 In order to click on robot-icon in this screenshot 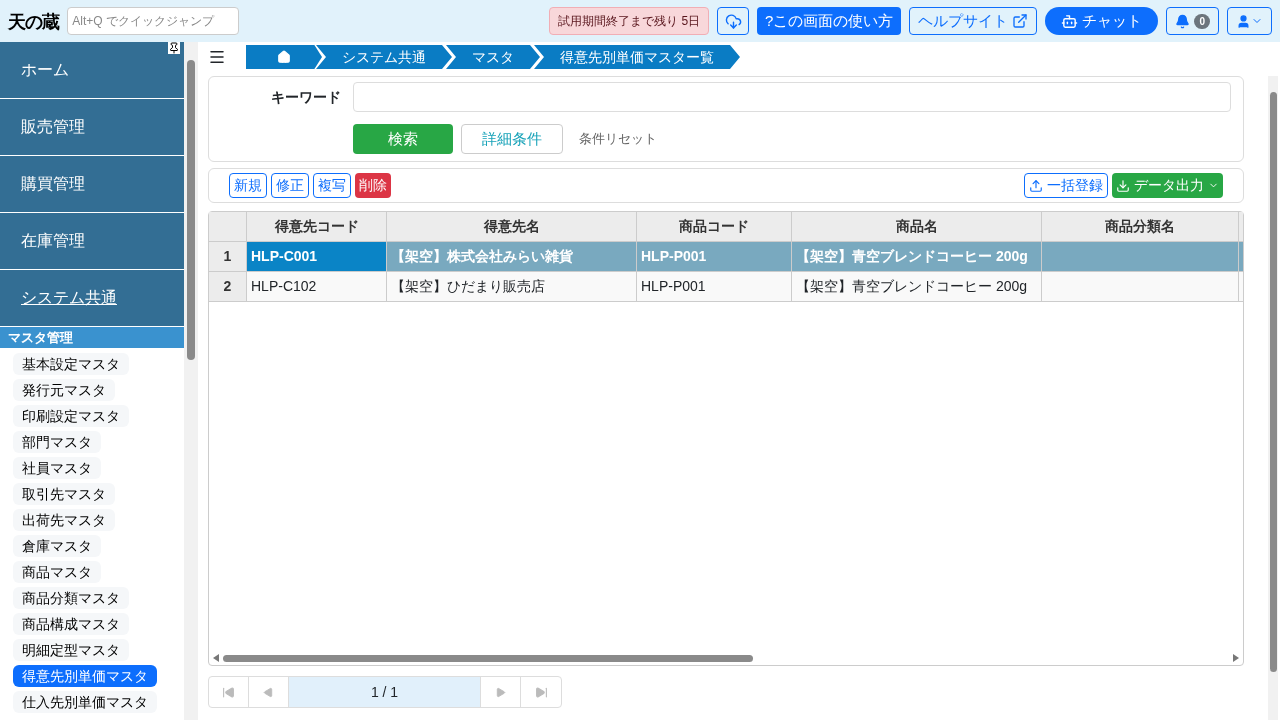, I will do `click(1070, 21)`.